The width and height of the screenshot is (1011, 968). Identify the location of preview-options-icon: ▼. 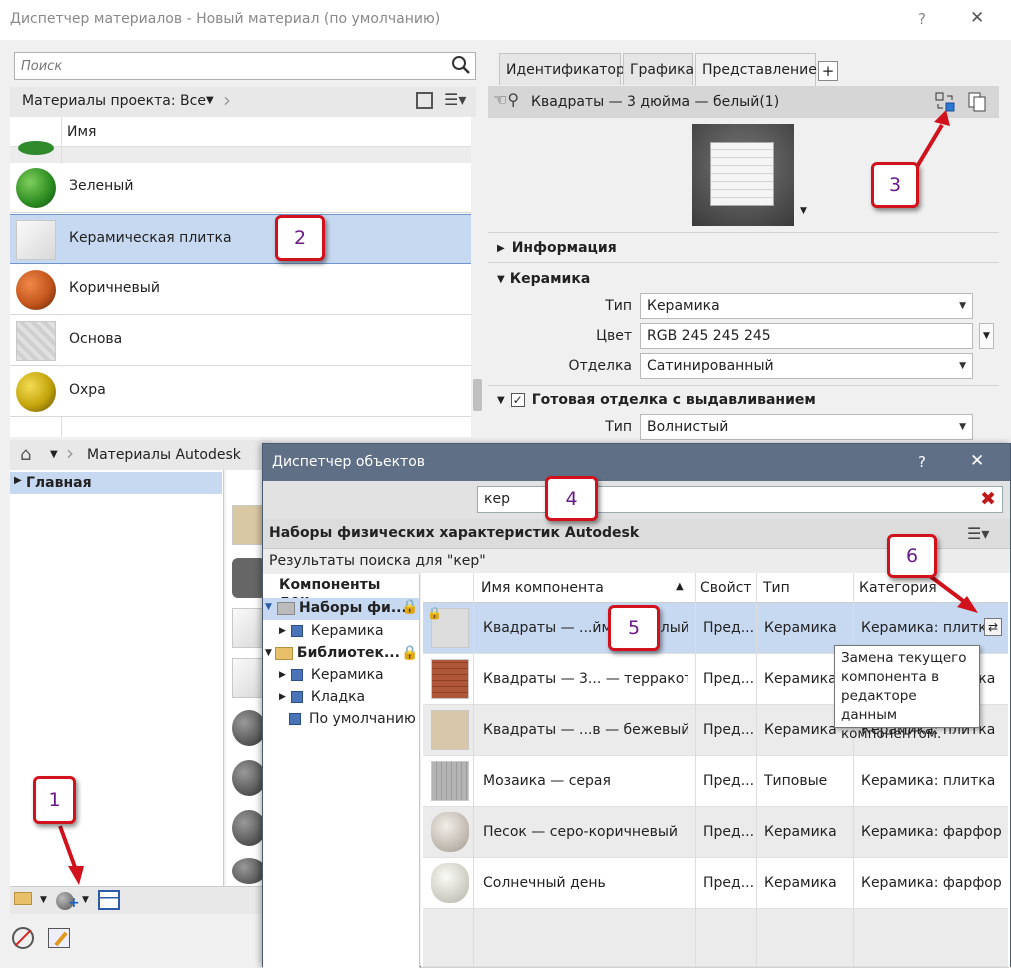
(803, 211).